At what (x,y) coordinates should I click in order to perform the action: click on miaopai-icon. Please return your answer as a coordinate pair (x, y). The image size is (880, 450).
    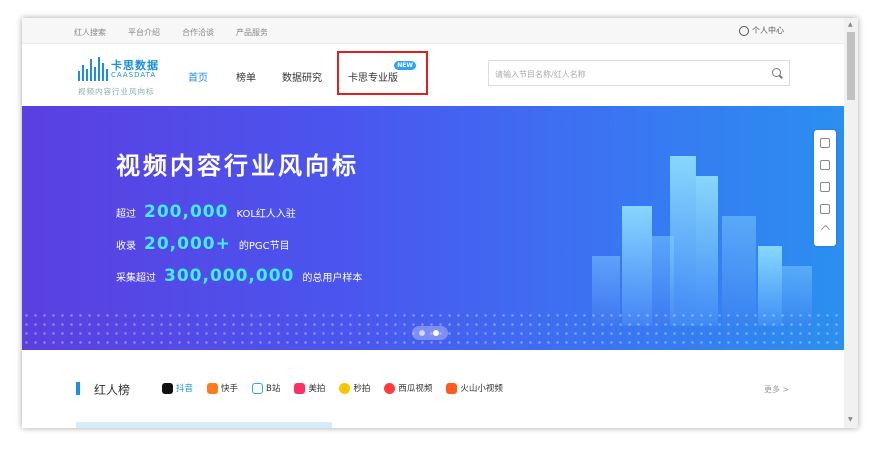
    Looking at the image, I should click on (345, 388).